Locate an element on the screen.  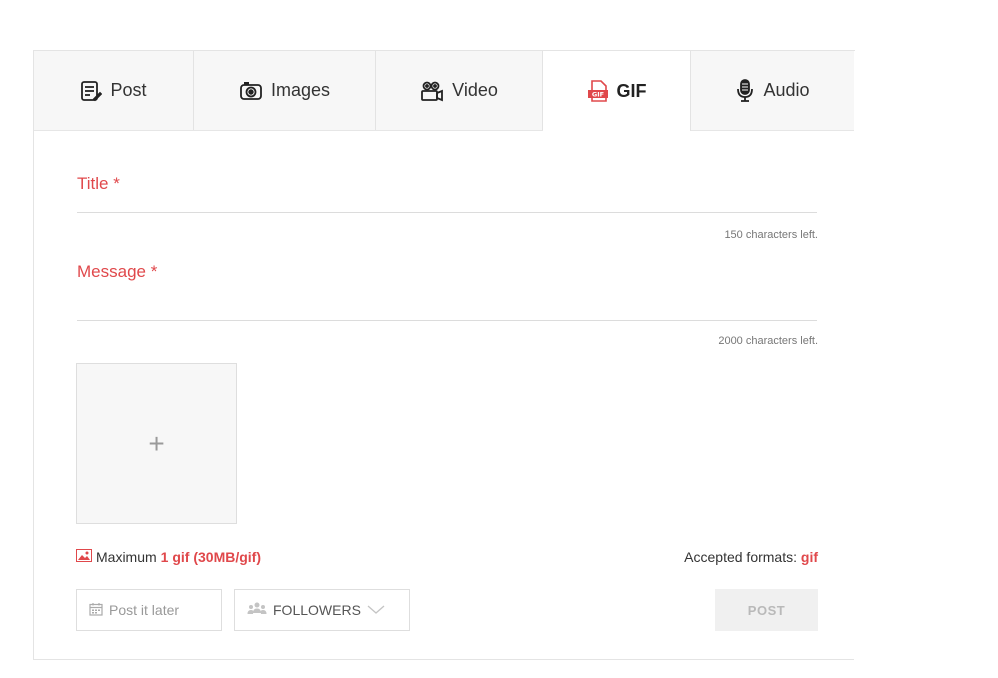
microphone-icon is located at coordinates (745, 90).